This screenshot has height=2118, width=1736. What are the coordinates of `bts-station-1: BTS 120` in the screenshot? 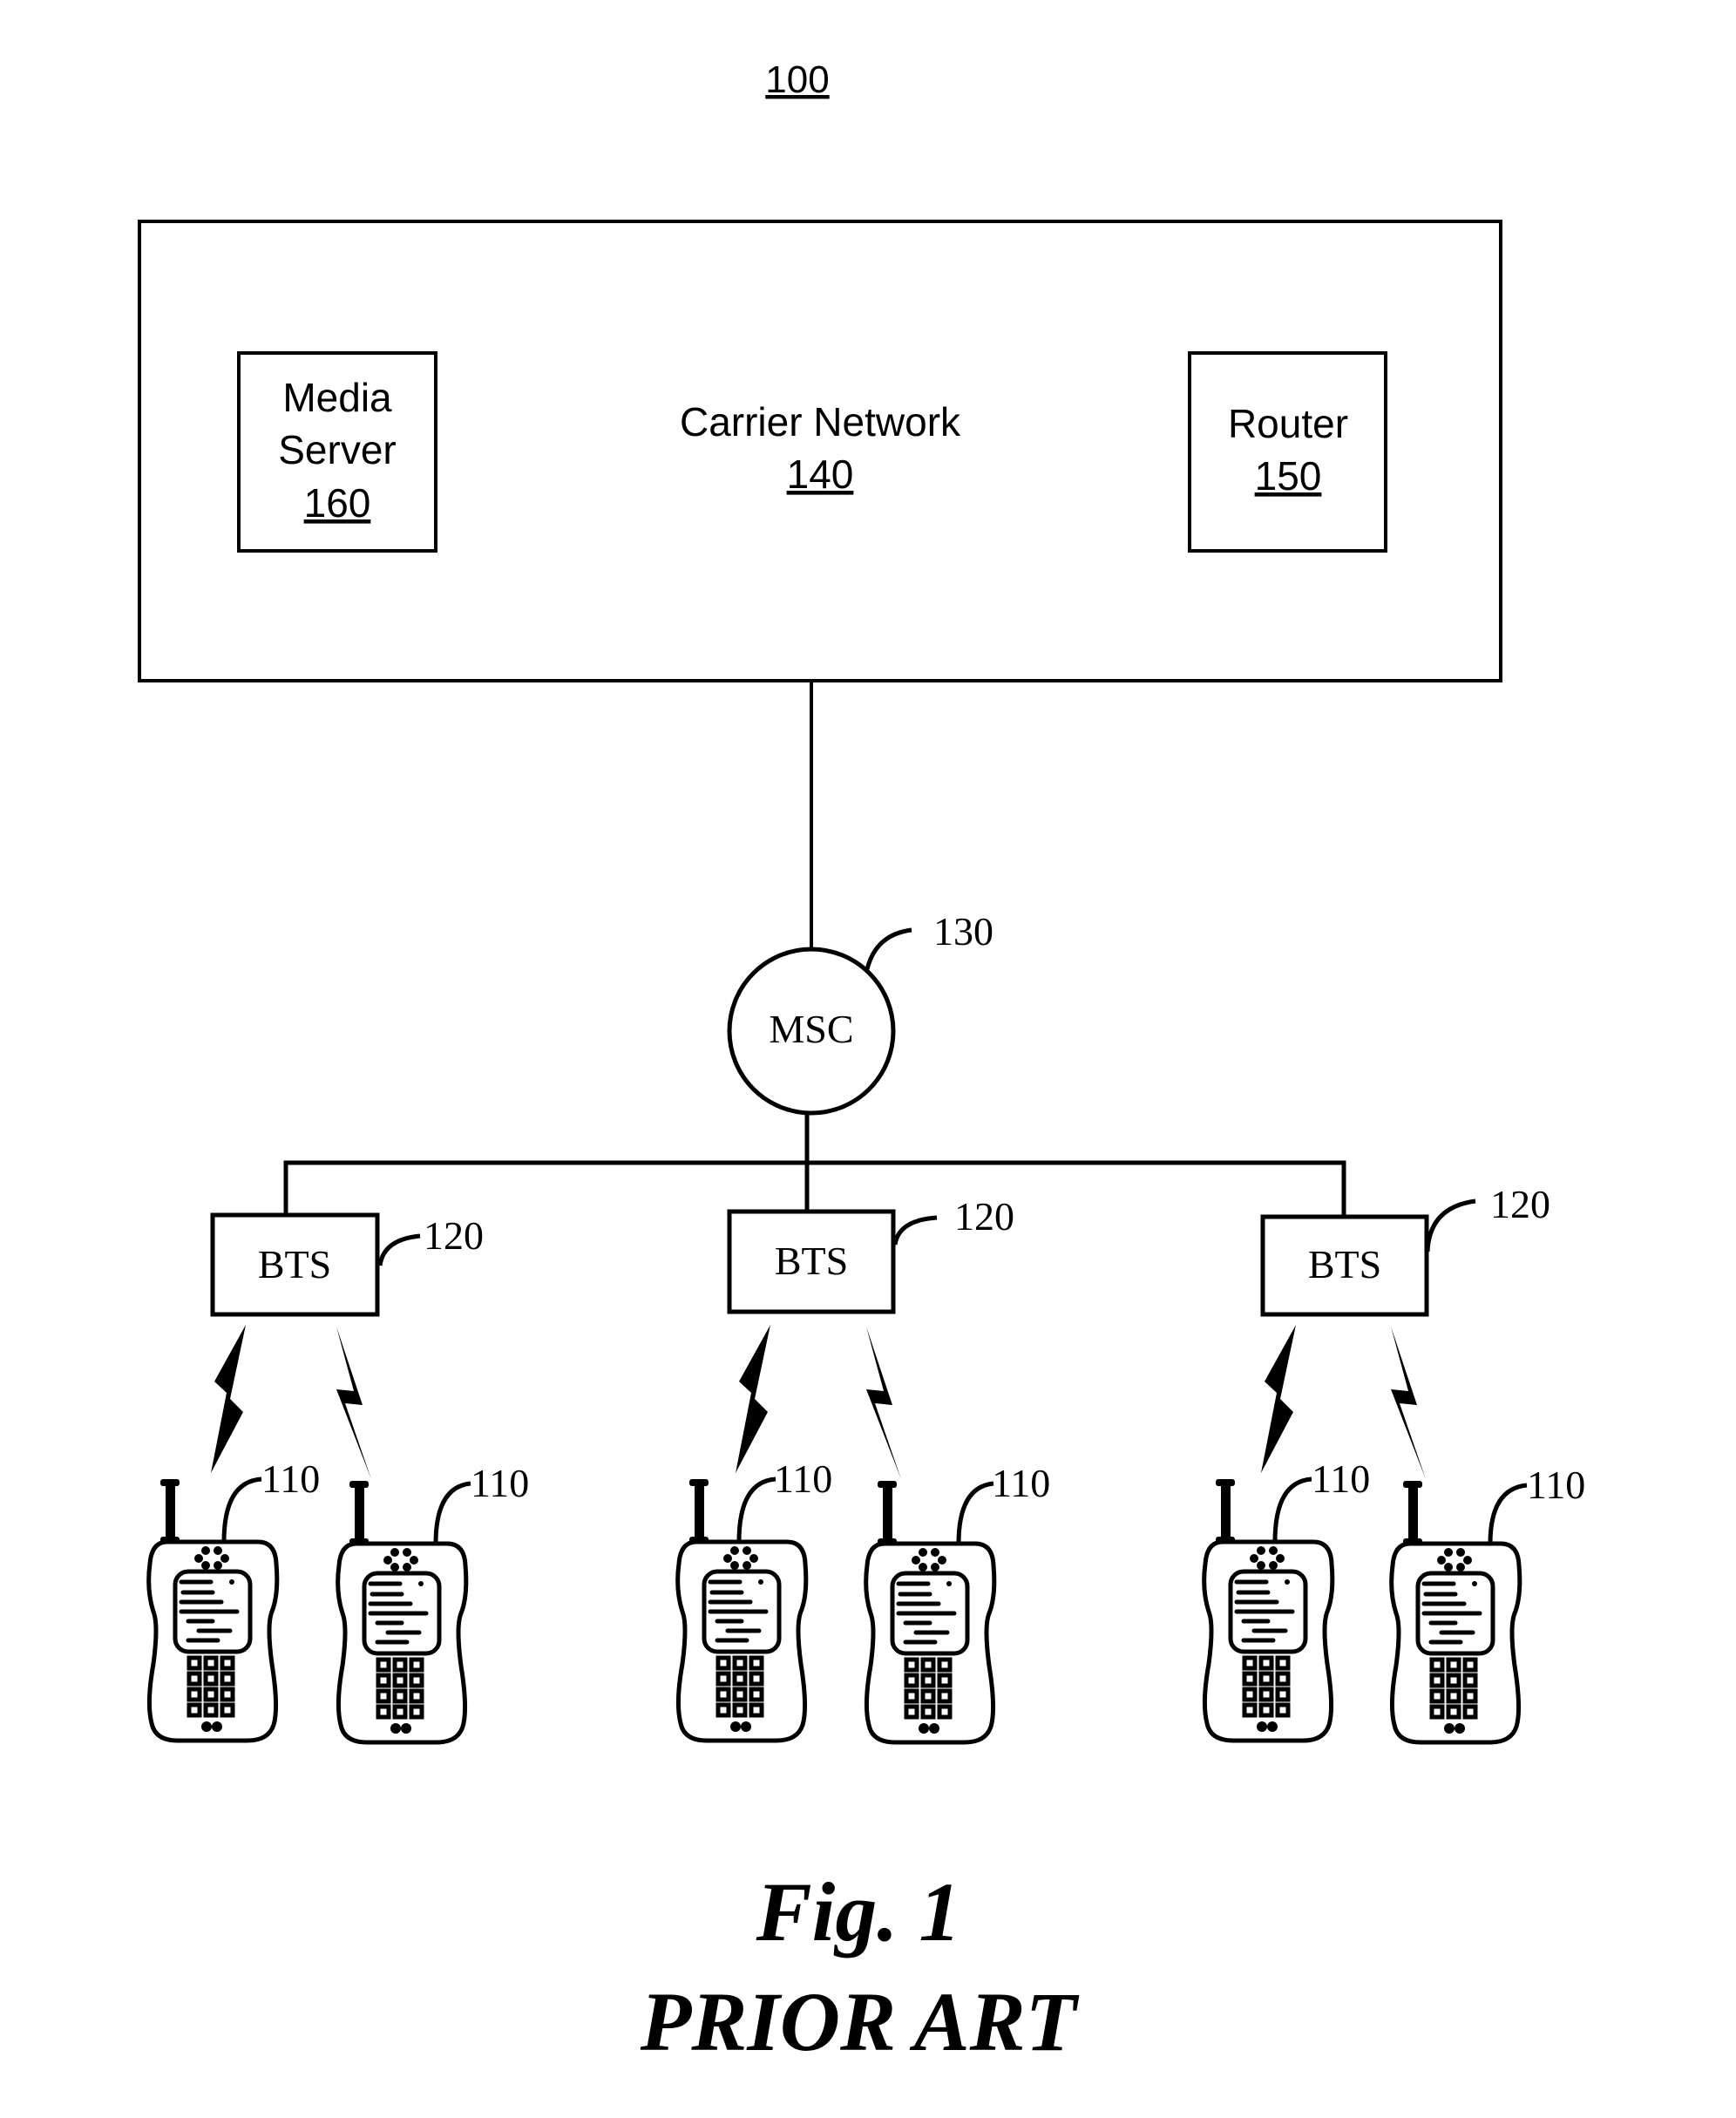 It's located at (347, 1264).